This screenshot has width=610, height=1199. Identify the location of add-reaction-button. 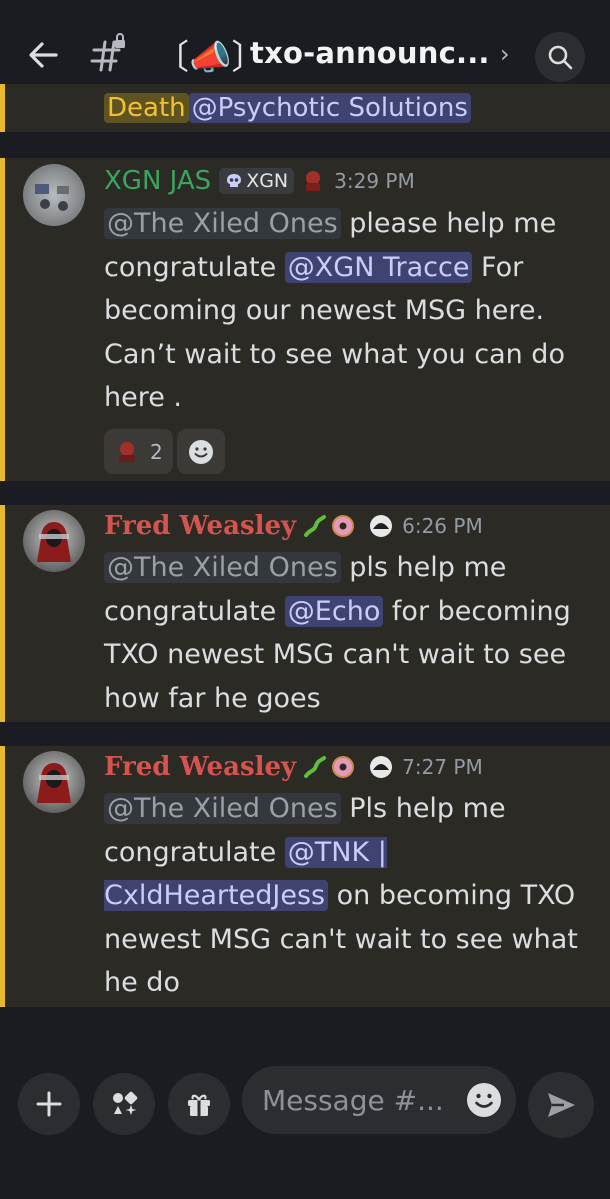
(200, 451).